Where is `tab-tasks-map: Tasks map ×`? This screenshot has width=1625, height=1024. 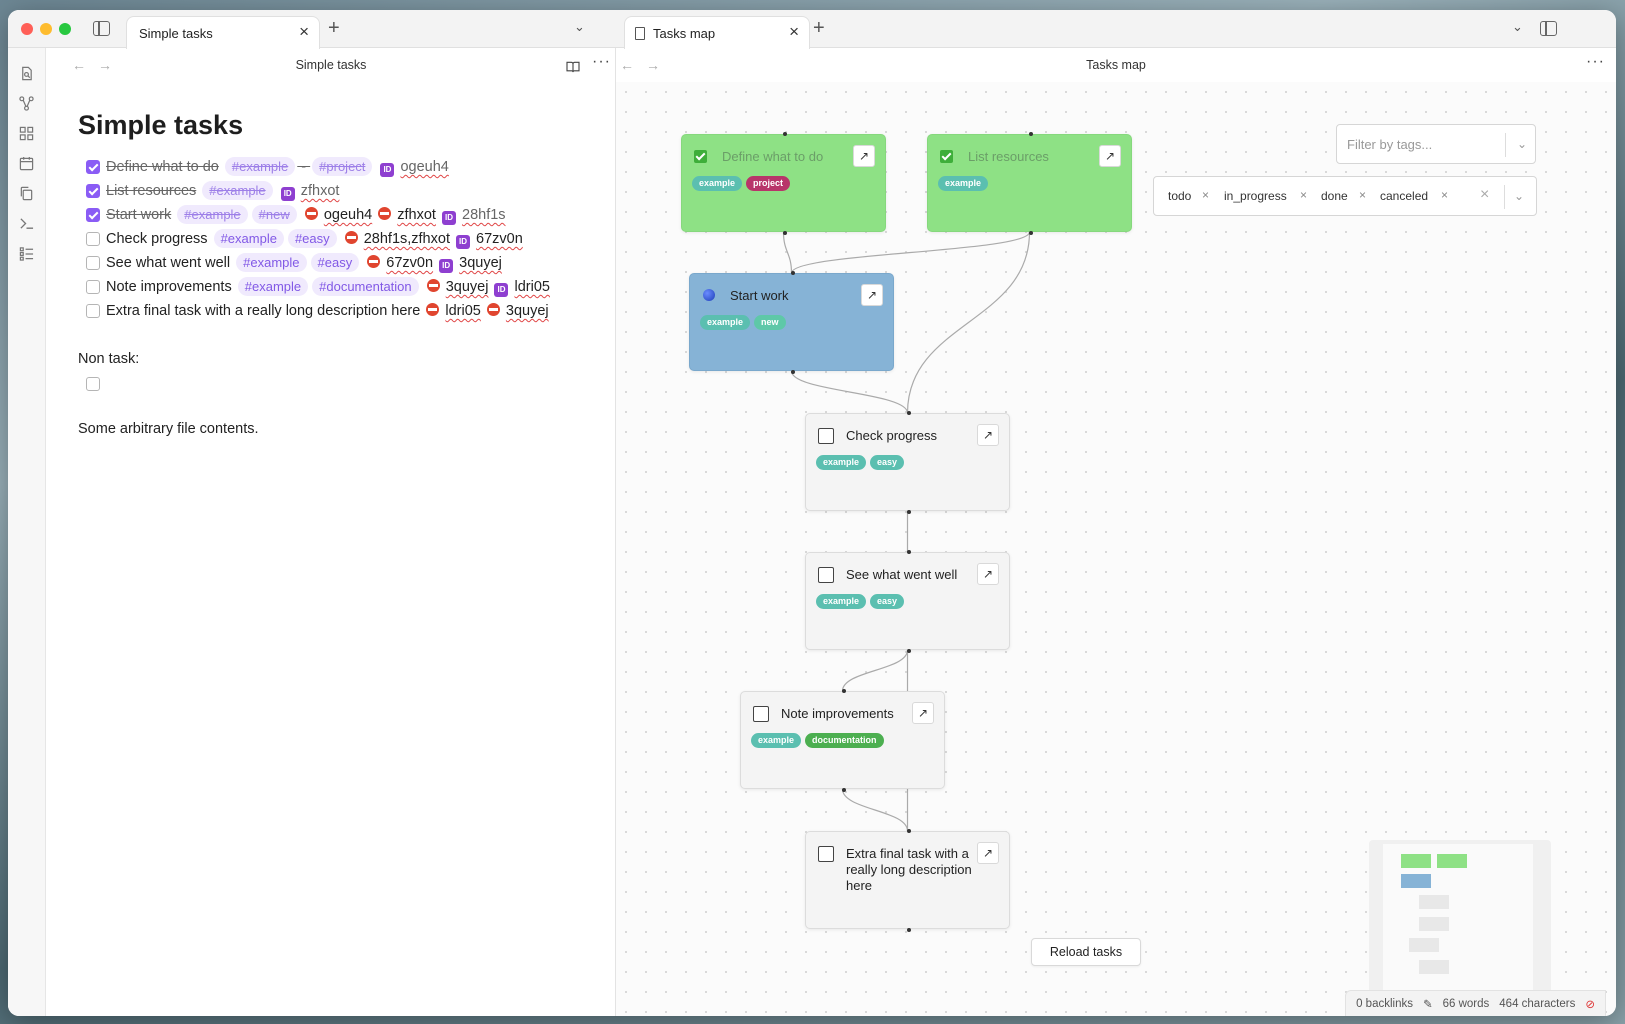 tab-tasks-map: Tasks map × is located at coordinates (717, 32).